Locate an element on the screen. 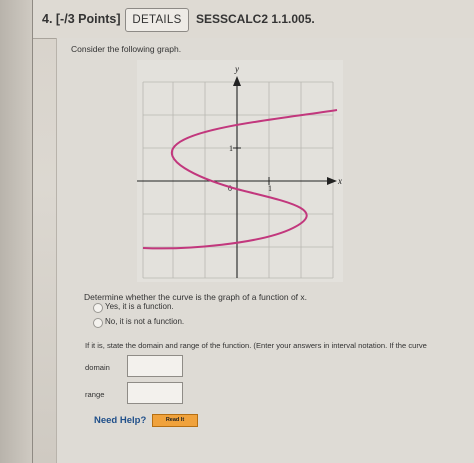 The width and height of the screenshot is (474, 463). range-input is located at coordinates (155, 393).